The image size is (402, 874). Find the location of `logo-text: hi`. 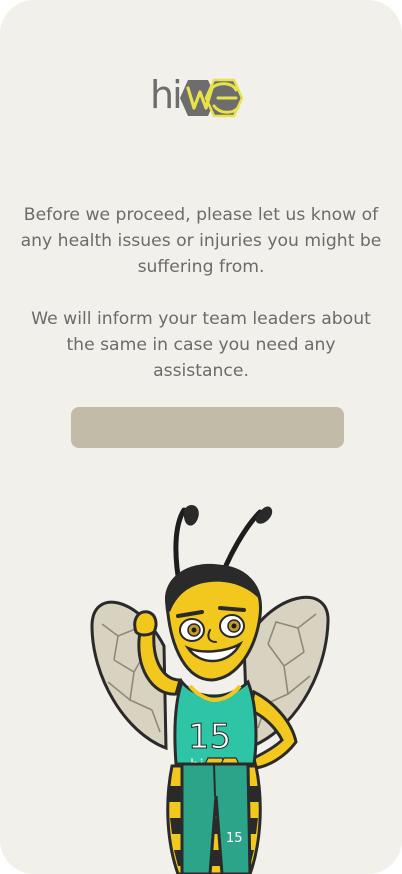

logo-text: hi is located at coordinates (166, 95).